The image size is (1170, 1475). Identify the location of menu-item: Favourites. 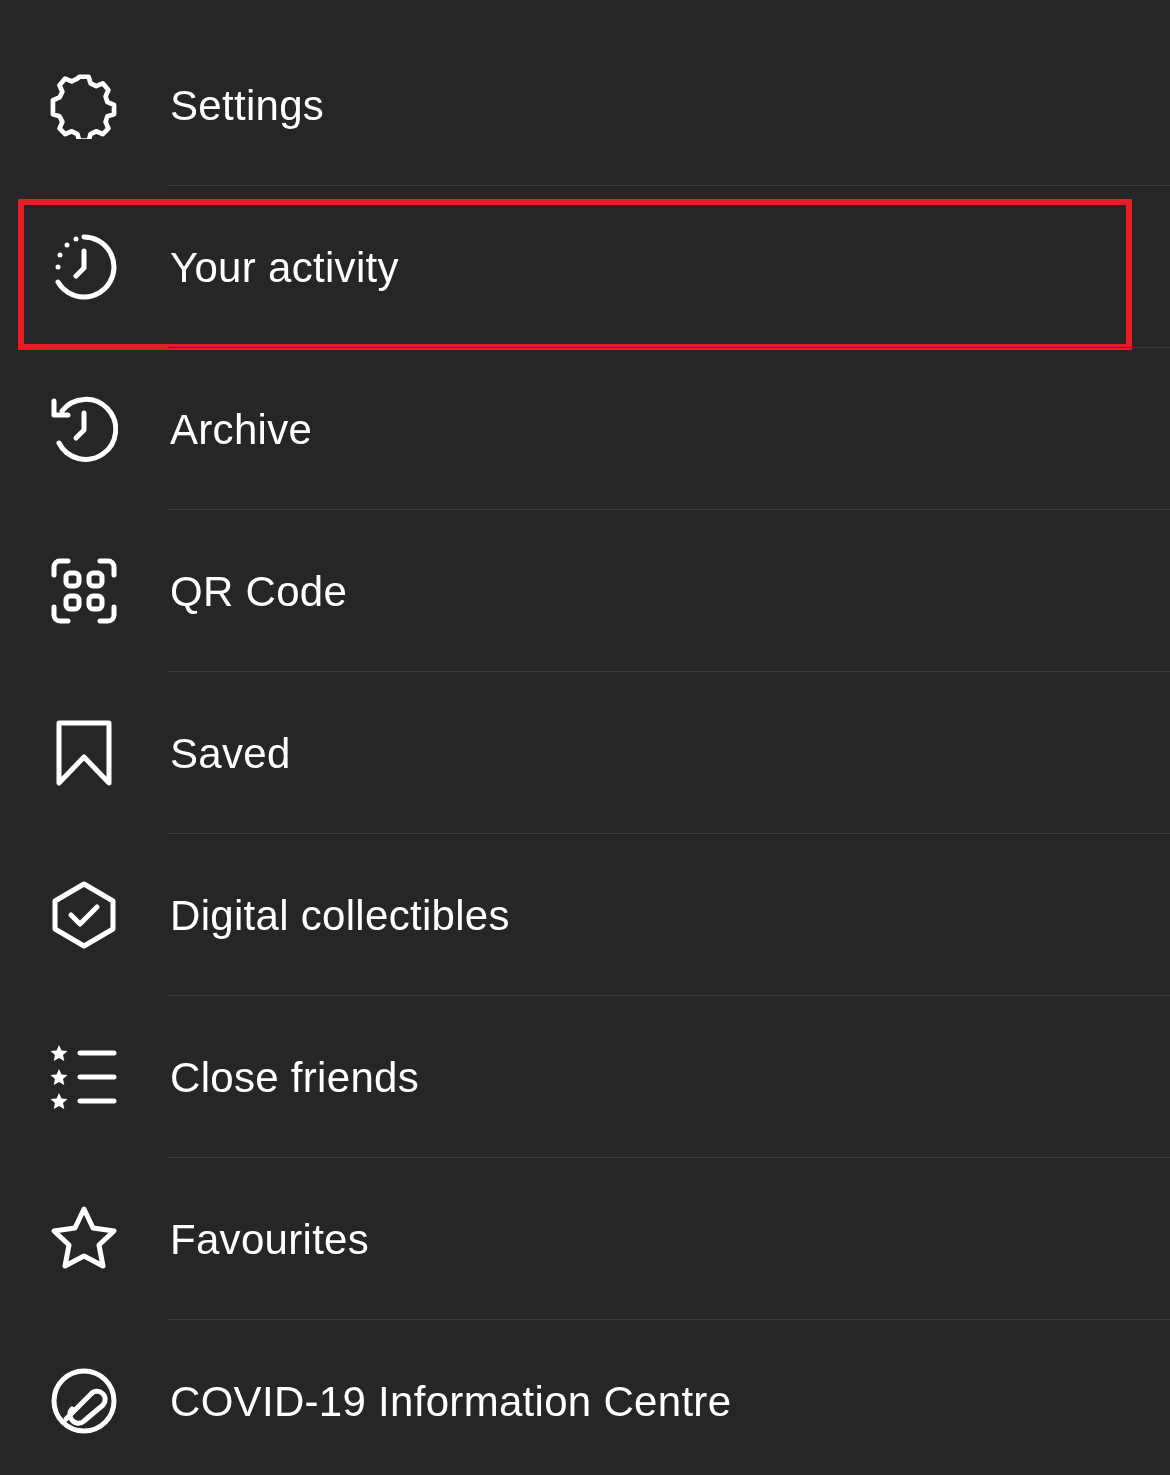
(270, 1239).